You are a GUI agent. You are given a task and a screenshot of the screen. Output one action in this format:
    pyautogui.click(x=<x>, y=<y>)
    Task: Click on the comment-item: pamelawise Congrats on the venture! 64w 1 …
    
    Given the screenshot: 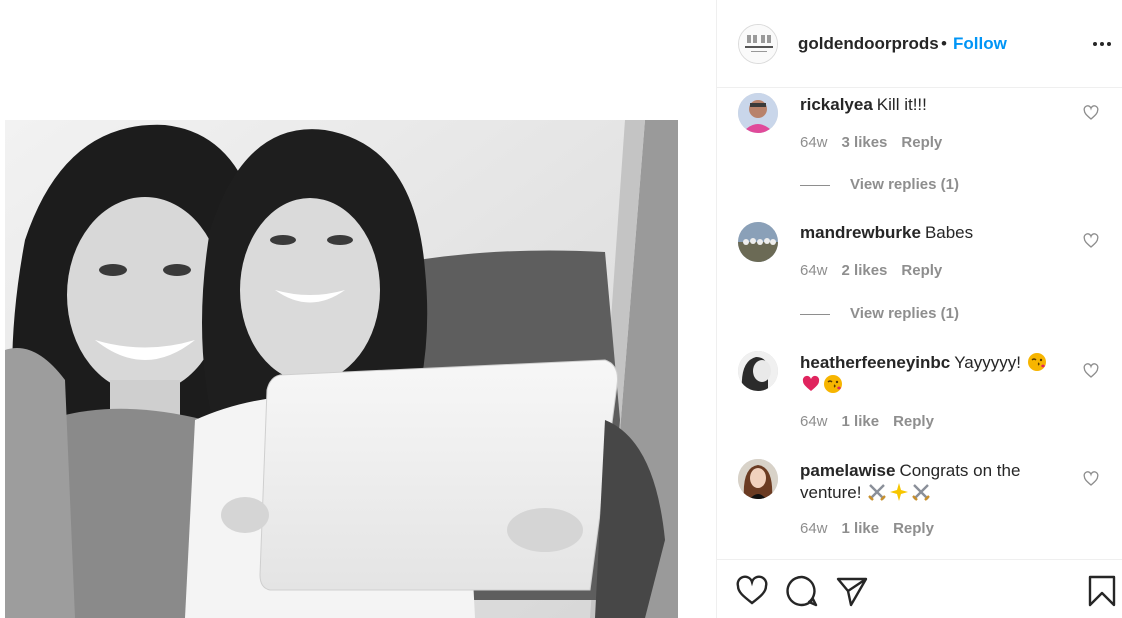 What is the action you would take?
    pyautogui.click(x=919, y=507)
    